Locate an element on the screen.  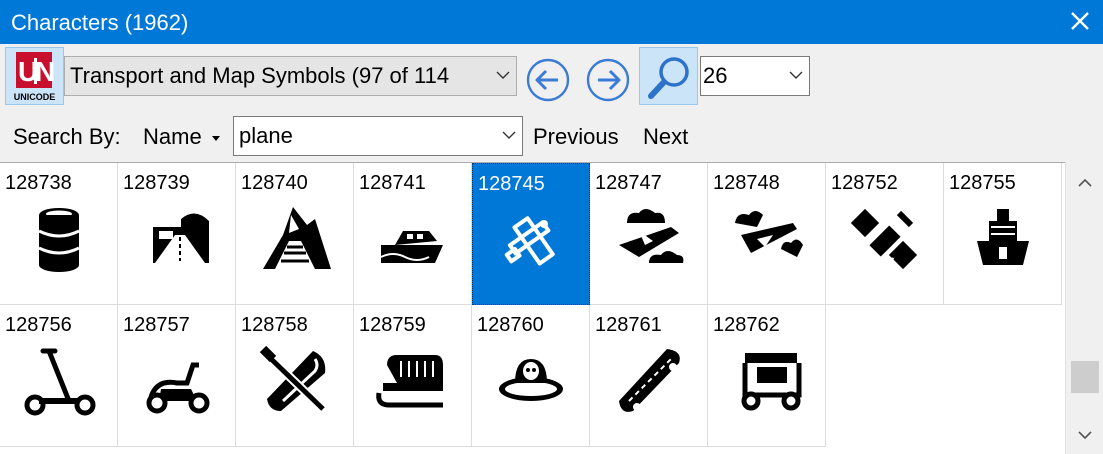
search-toggle-button is located at coordinates (668, 76).